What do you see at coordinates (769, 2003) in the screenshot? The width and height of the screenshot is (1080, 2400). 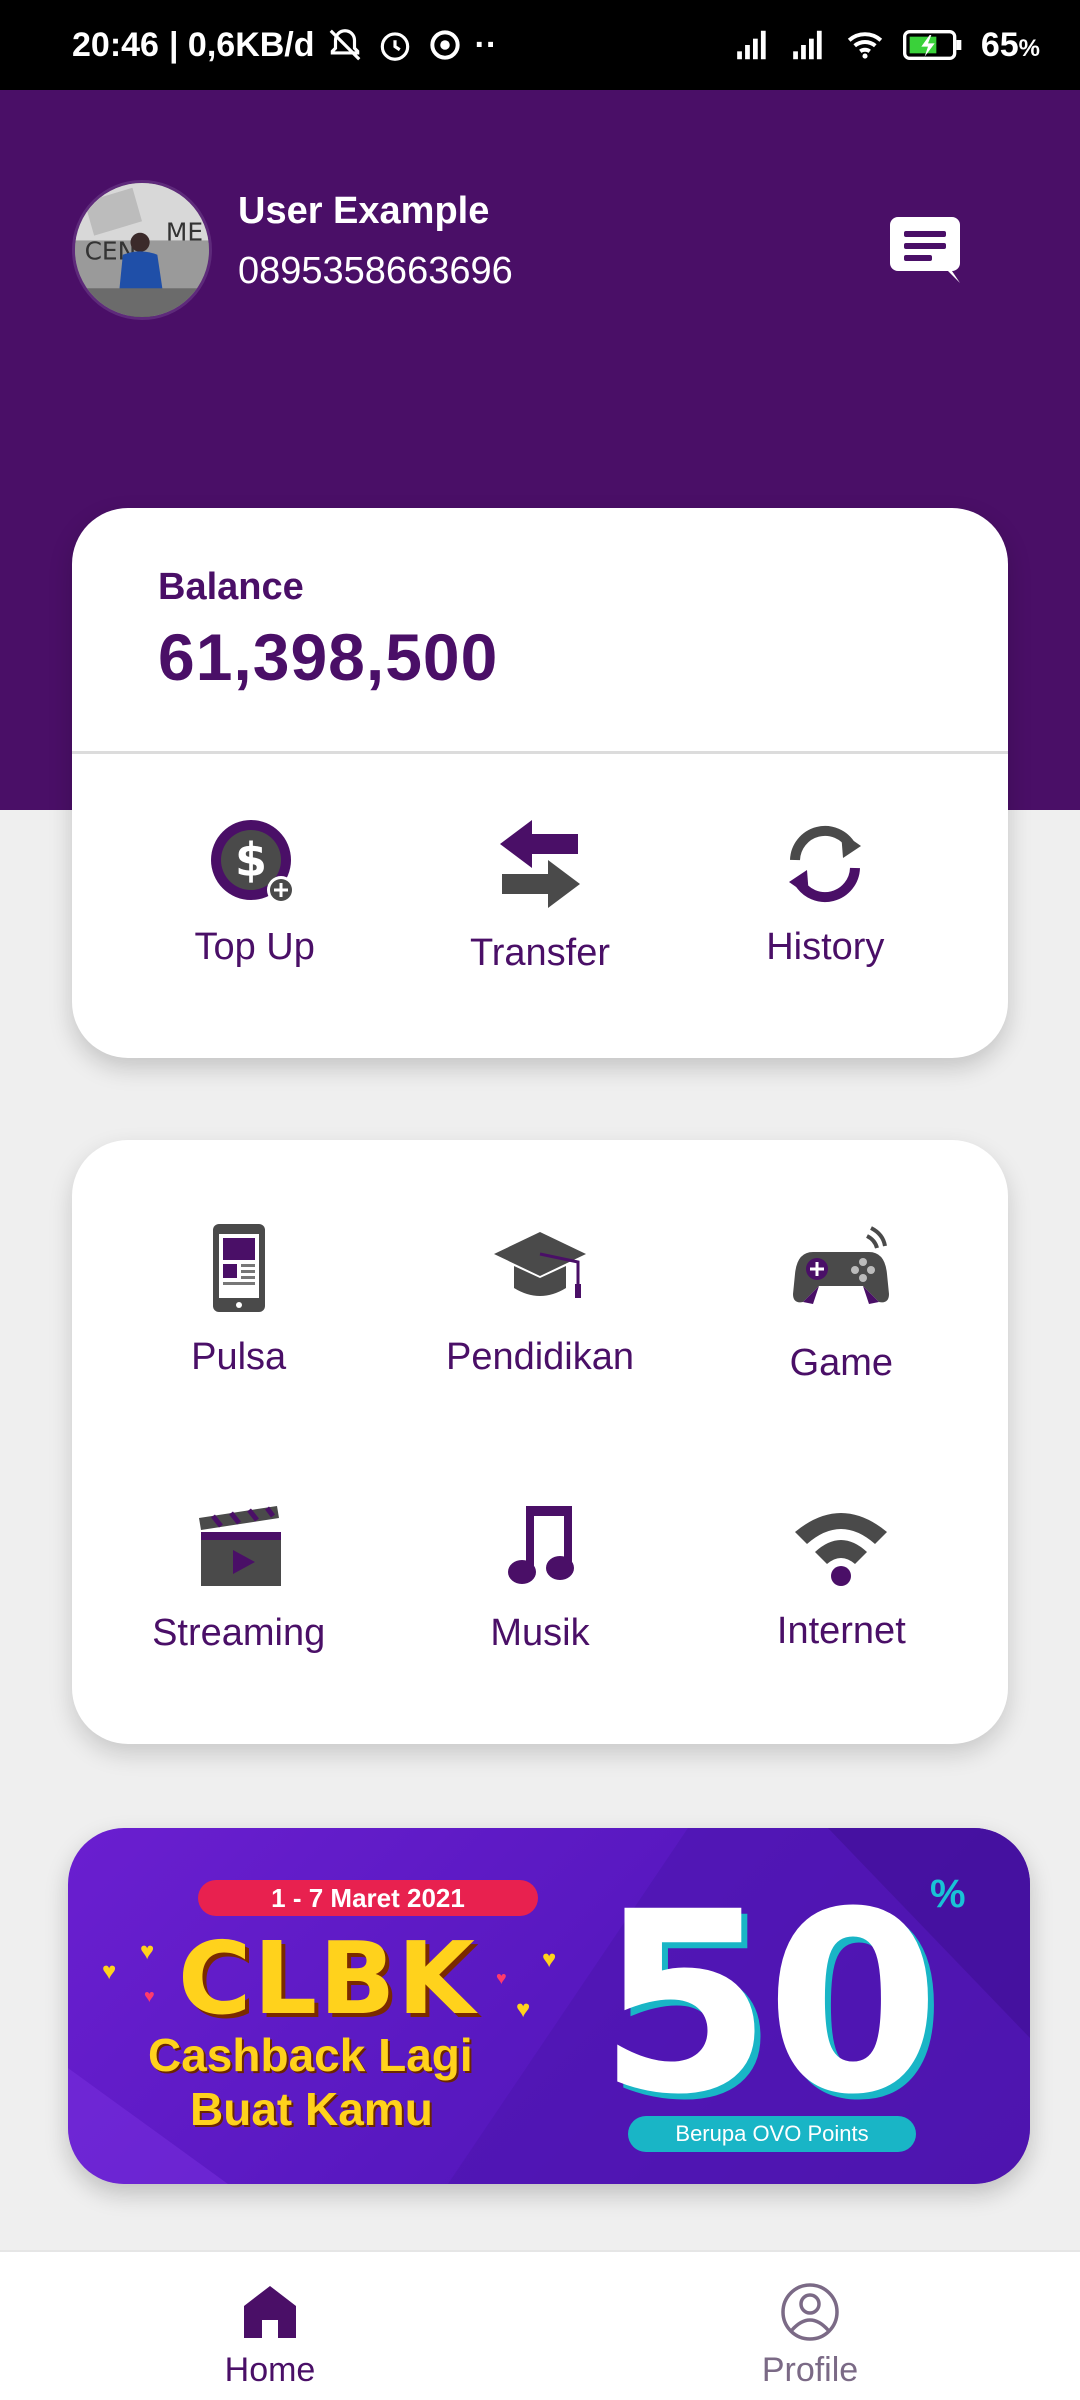 I see `banner-big-number: 50` at bounding box center [769, 2003].